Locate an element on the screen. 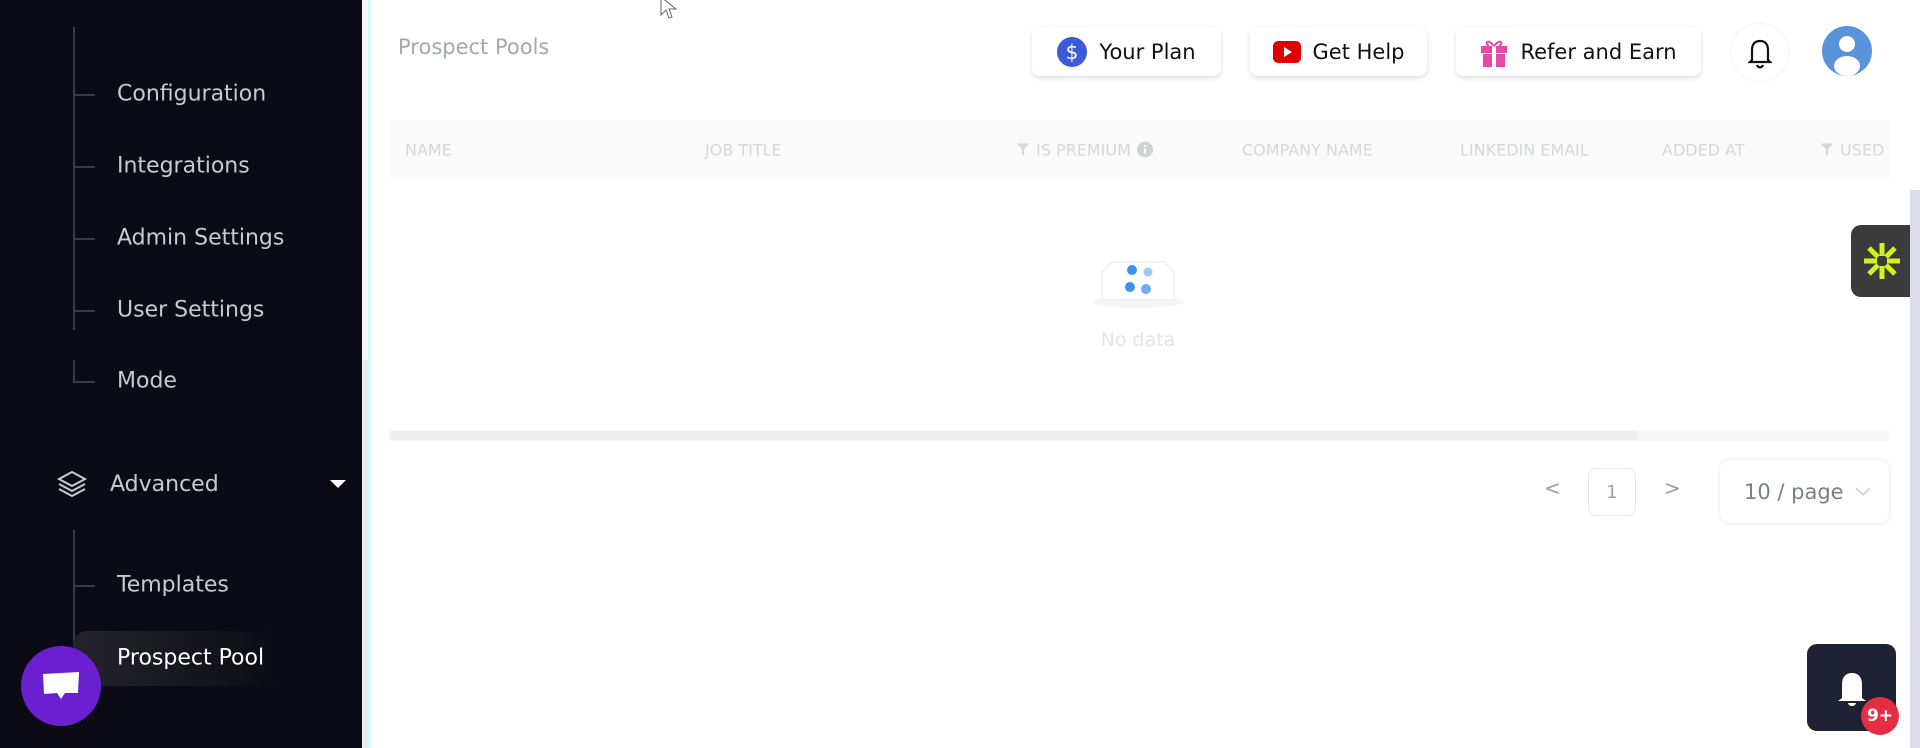  next-page-button: > is located at coordinates (1672, 488).